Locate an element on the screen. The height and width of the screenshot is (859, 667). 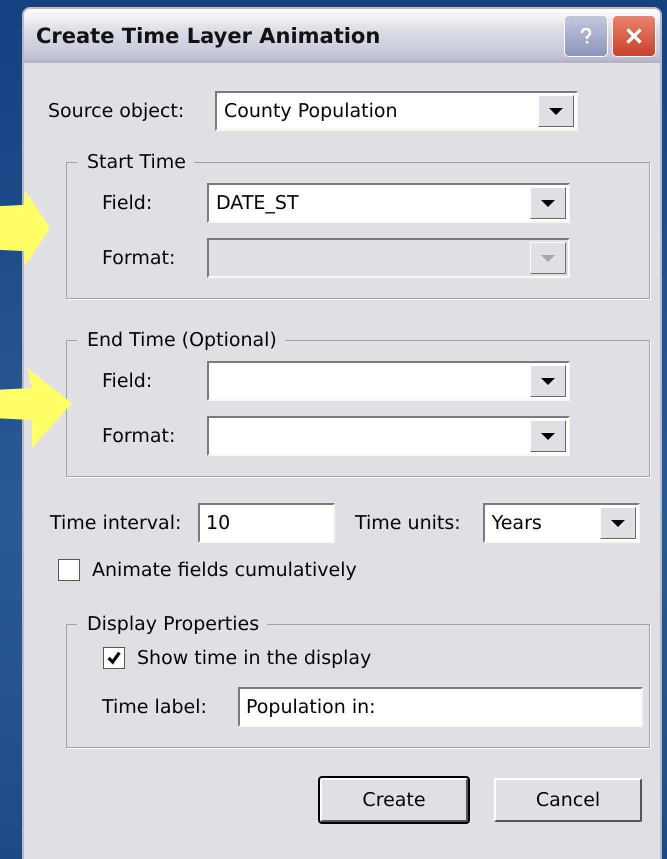
group-title: Start Time is located at coordinates (136, 162).